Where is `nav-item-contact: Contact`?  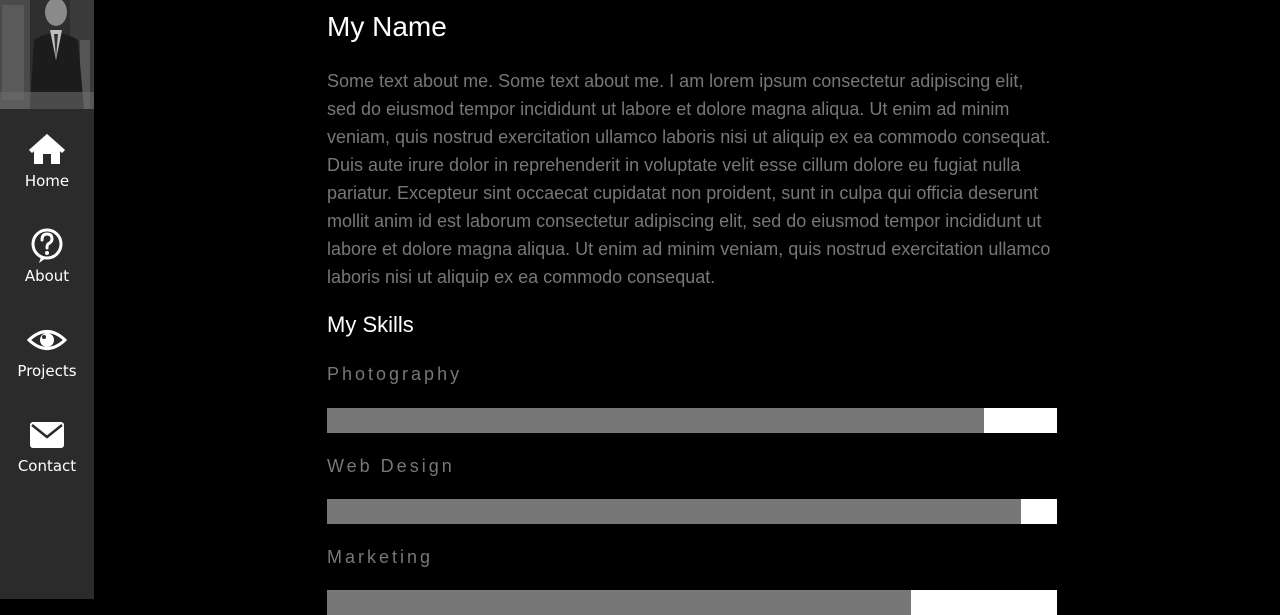
nav-item-contact: Contact is located at coordinates (47, 455).